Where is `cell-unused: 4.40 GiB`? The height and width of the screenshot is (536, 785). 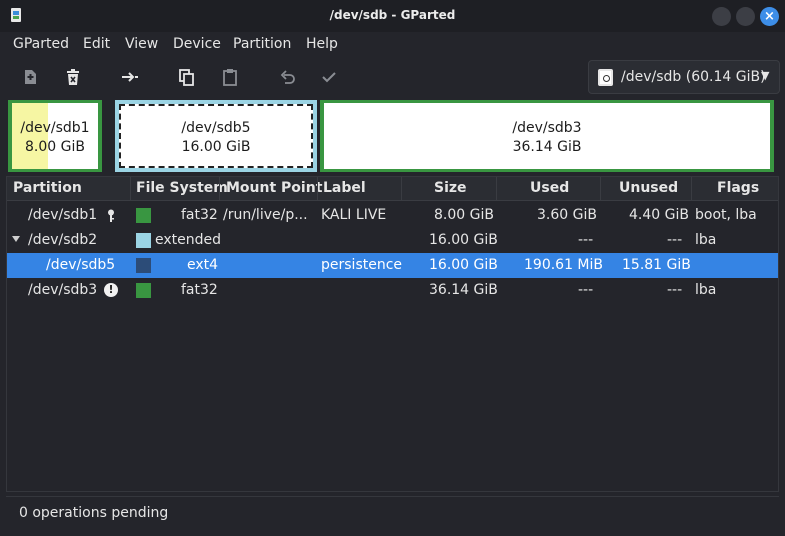
cell-unused: 4.40 GiB is located at coordinates (659, 215).